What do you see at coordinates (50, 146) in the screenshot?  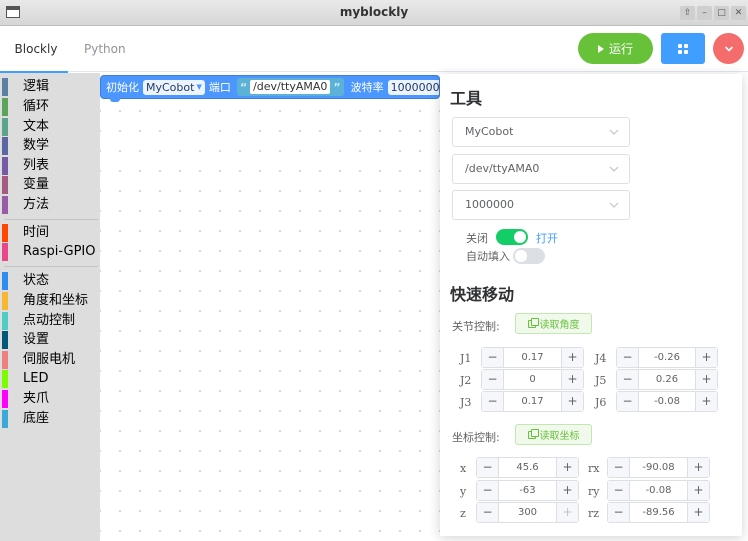 I see `toolbox-category-math: 数学` at bounding box center [50, 146].